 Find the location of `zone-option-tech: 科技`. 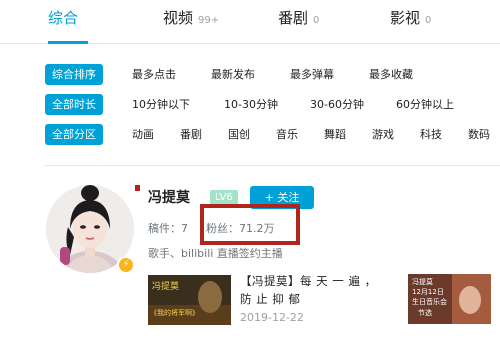

zone-option-tech: 科技 is located at coordinates (431, 134).